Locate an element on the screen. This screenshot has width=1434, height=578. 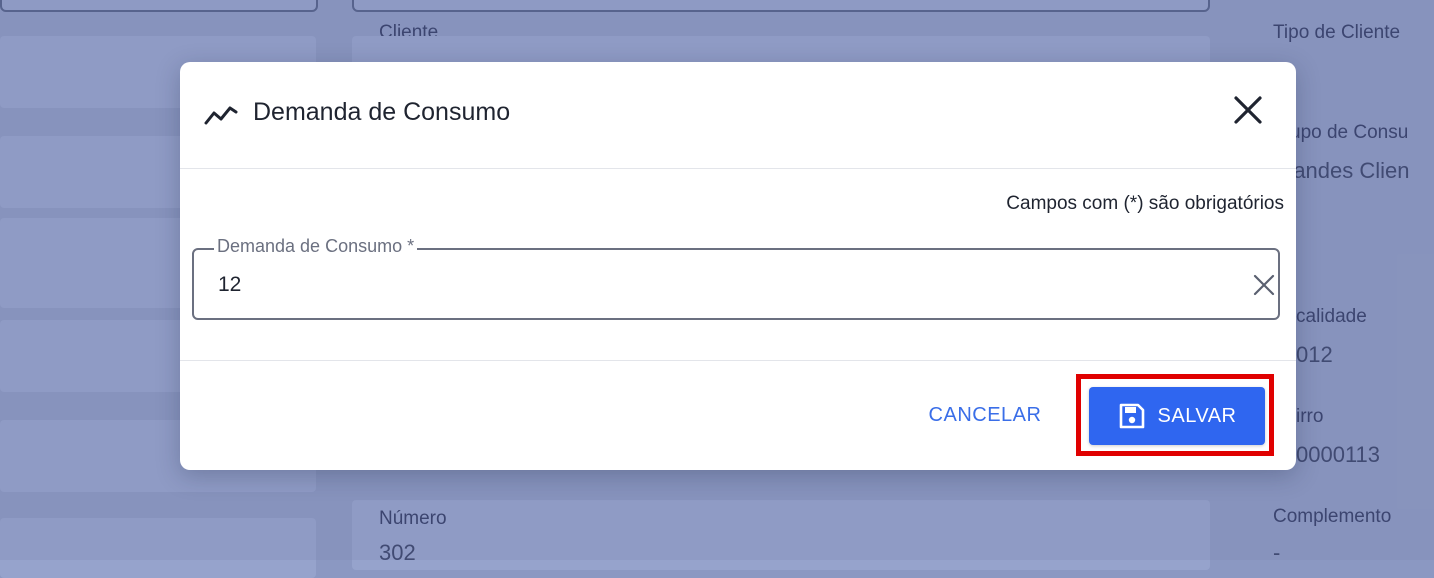
close-icon is located at coordinates (1248, 110).